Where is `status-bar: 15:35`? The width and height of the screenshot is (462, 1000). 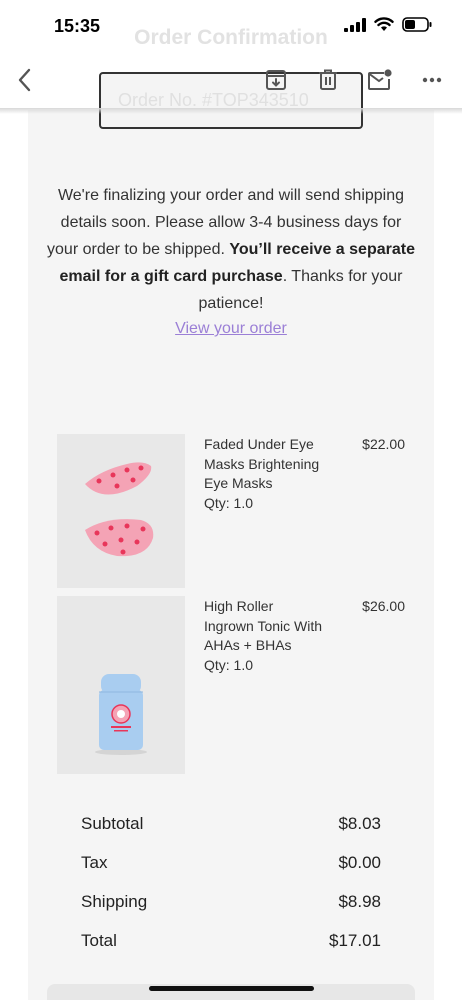
status-bar: 15:35 is located at coordinates (231, 26).